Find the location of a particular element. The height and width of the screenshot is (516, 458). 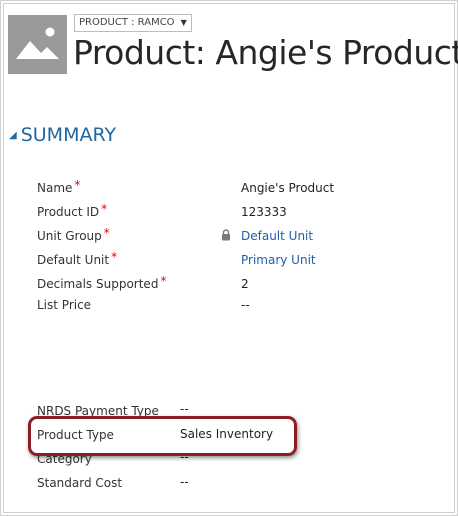

form-selector-label: PRODUCT : RAMCO is located at coordinates (127, 22).